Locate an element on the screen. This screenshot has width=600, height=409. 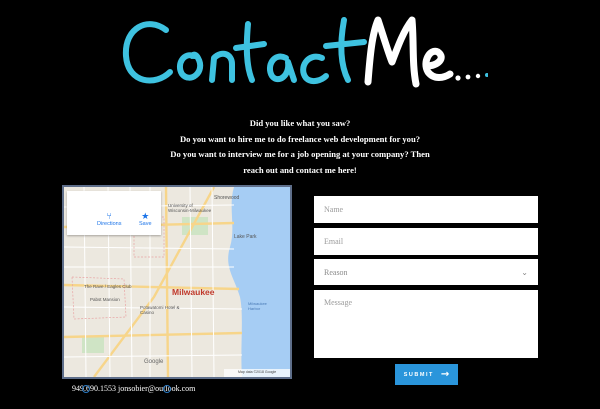
name-input is located at coordinates (426, 209).